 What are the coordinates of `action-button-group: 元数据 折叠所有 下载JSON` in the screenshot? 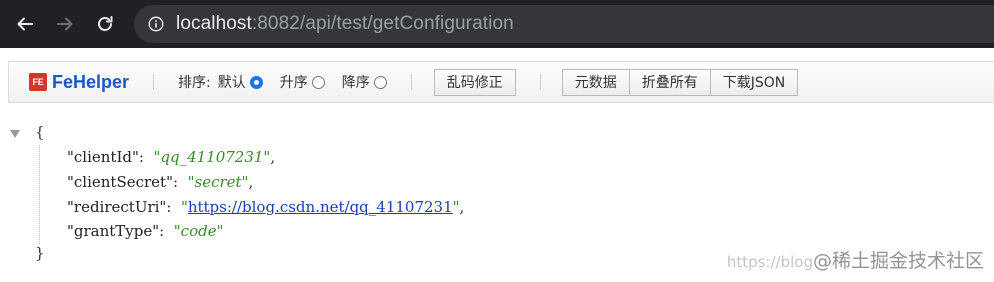 It's located at (680, 82).